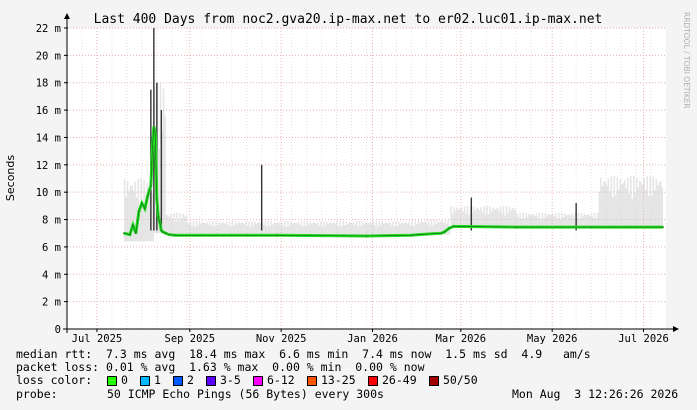  I want to click on loss-legend-label: 2, so click(190, 380).